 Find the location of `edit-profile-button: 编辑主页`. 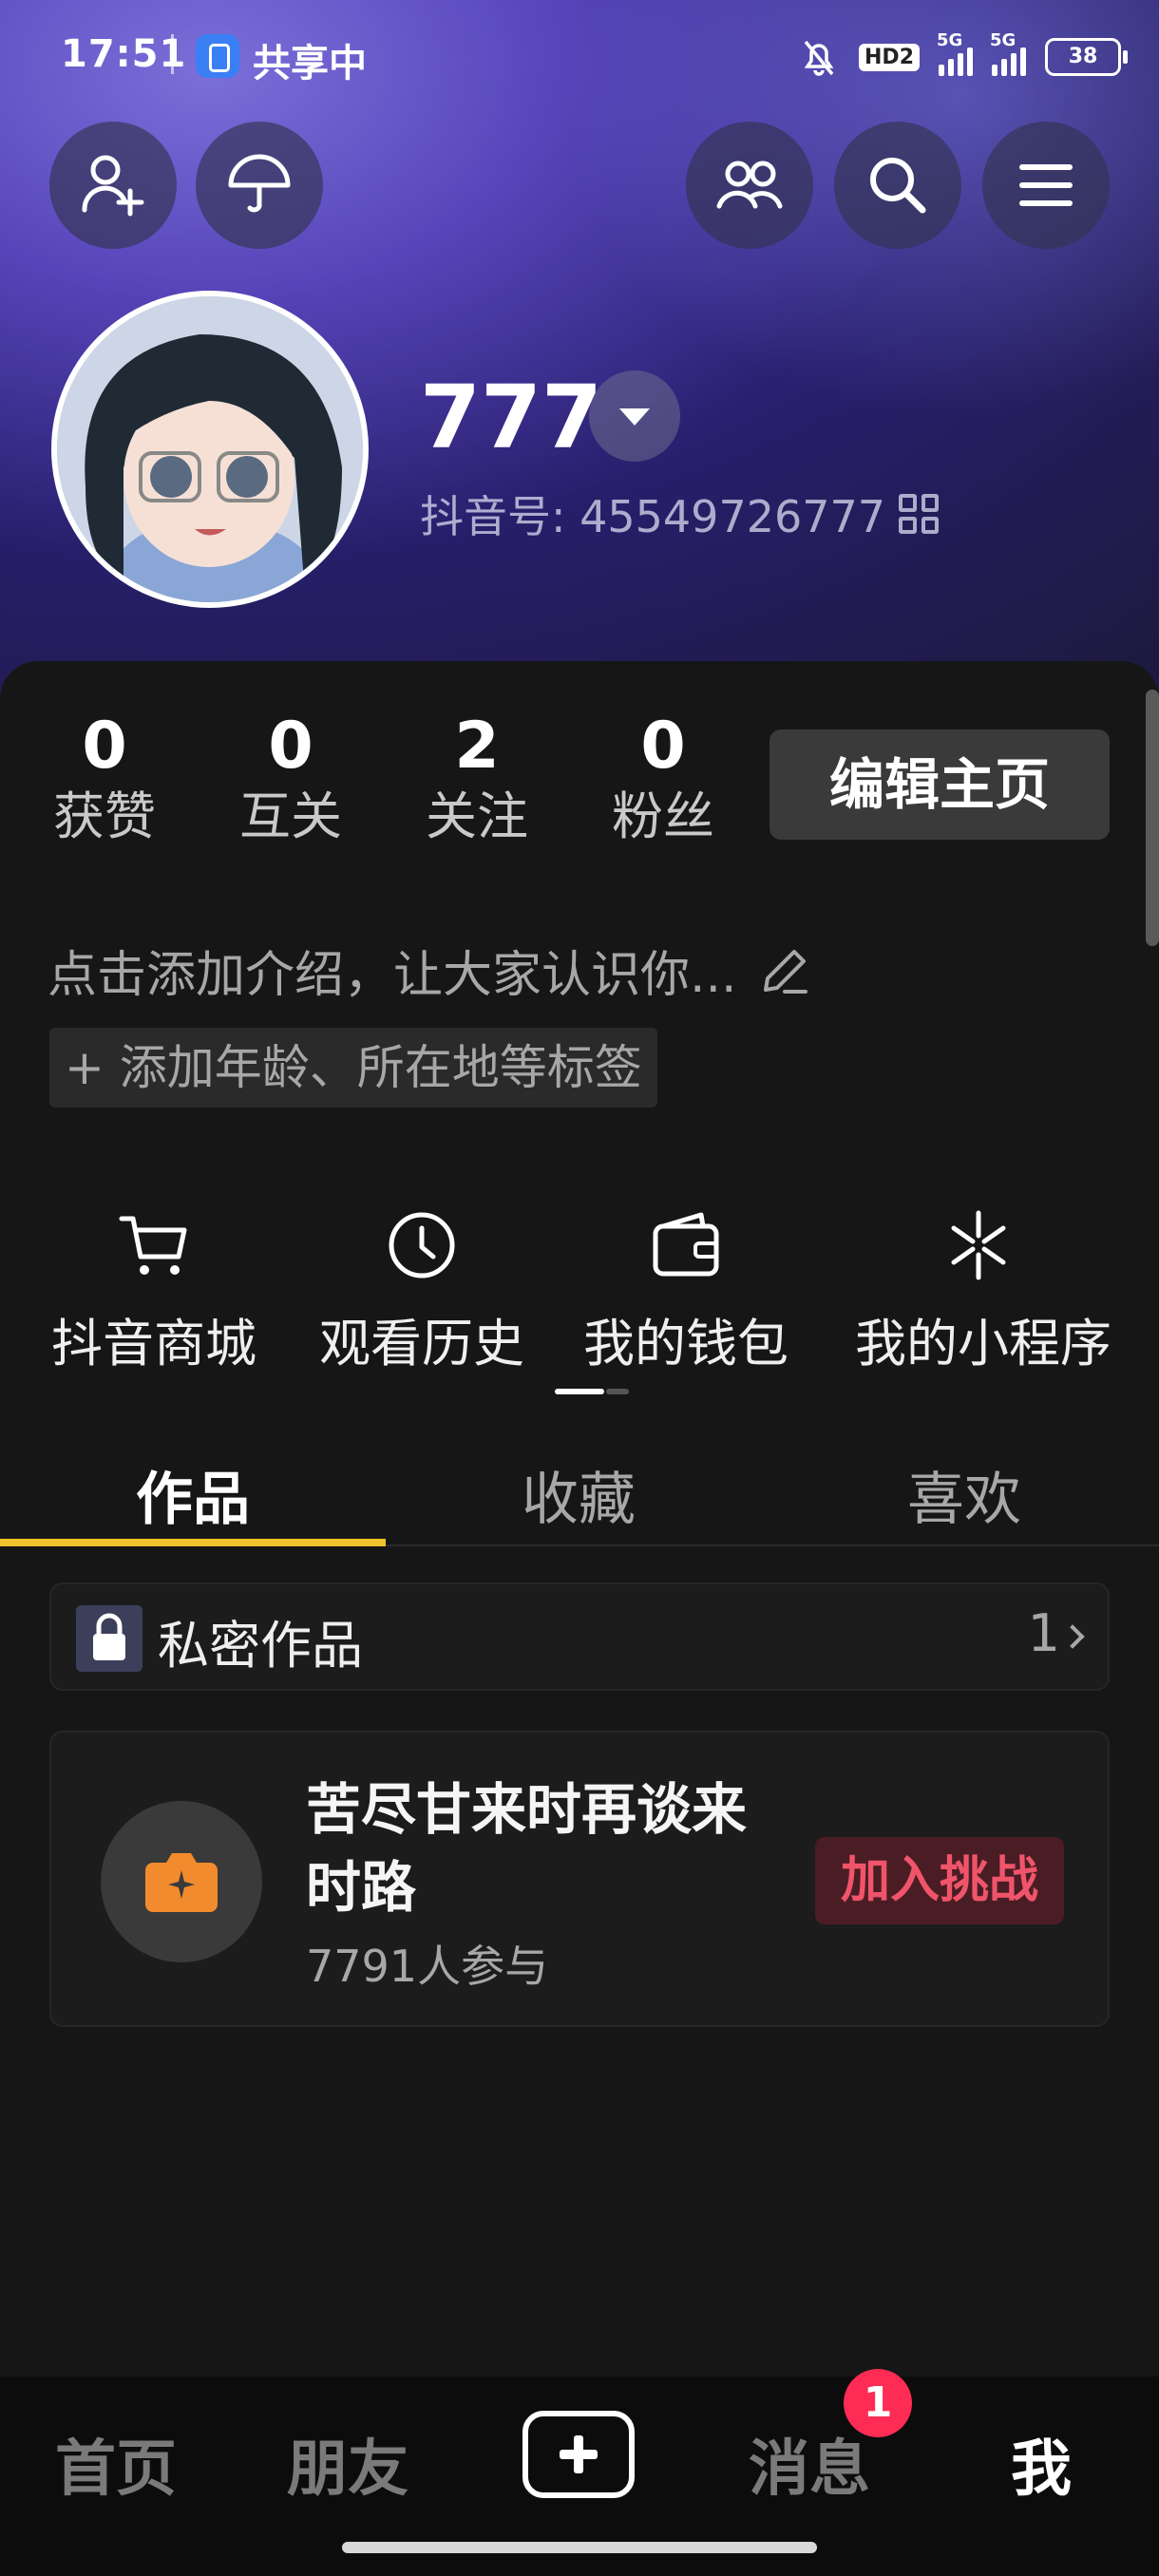

edit-profile-button: 编辑主页 is located at coordinates (940, 784).